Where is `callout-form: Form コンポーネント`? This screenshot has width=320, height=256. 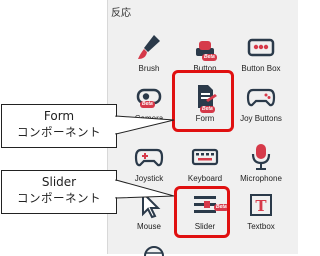 callout-form: Form コンポーネント is located at coordinates (59, 126).